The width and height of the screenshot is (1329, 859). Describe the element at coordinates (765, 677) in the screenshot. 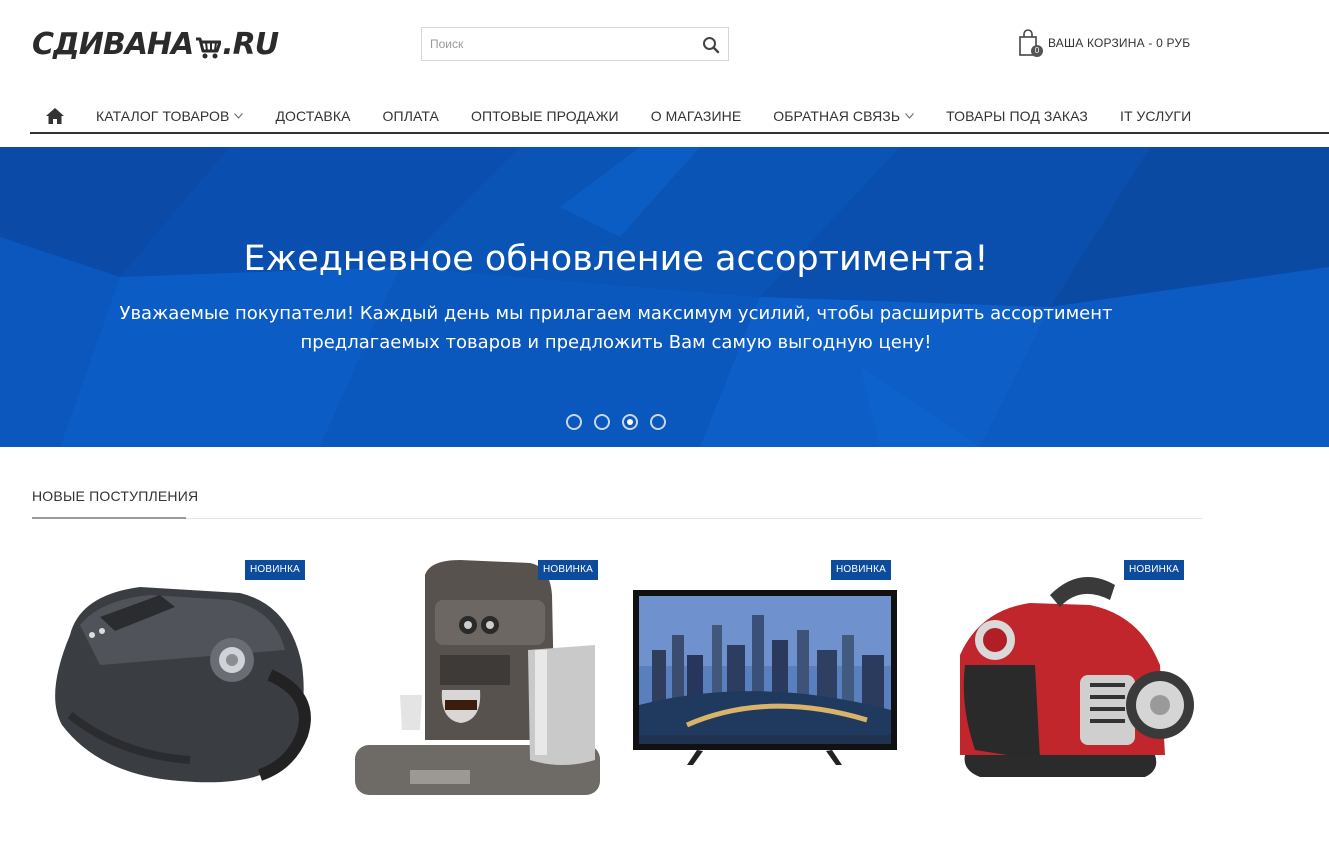

I see `product-image-tv-set` at that location.